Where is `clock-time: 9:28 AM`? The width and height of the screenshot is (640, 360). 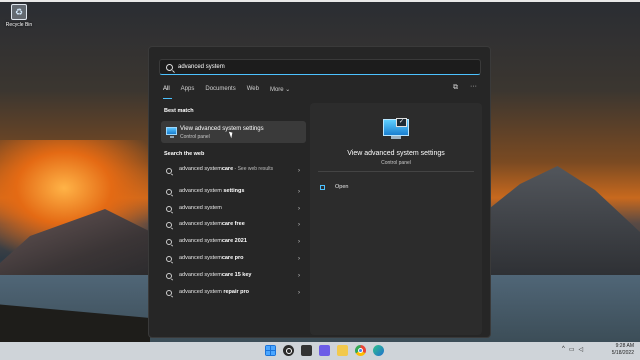 clock-time: 9:28 AM is located at coordinates (624, 346).